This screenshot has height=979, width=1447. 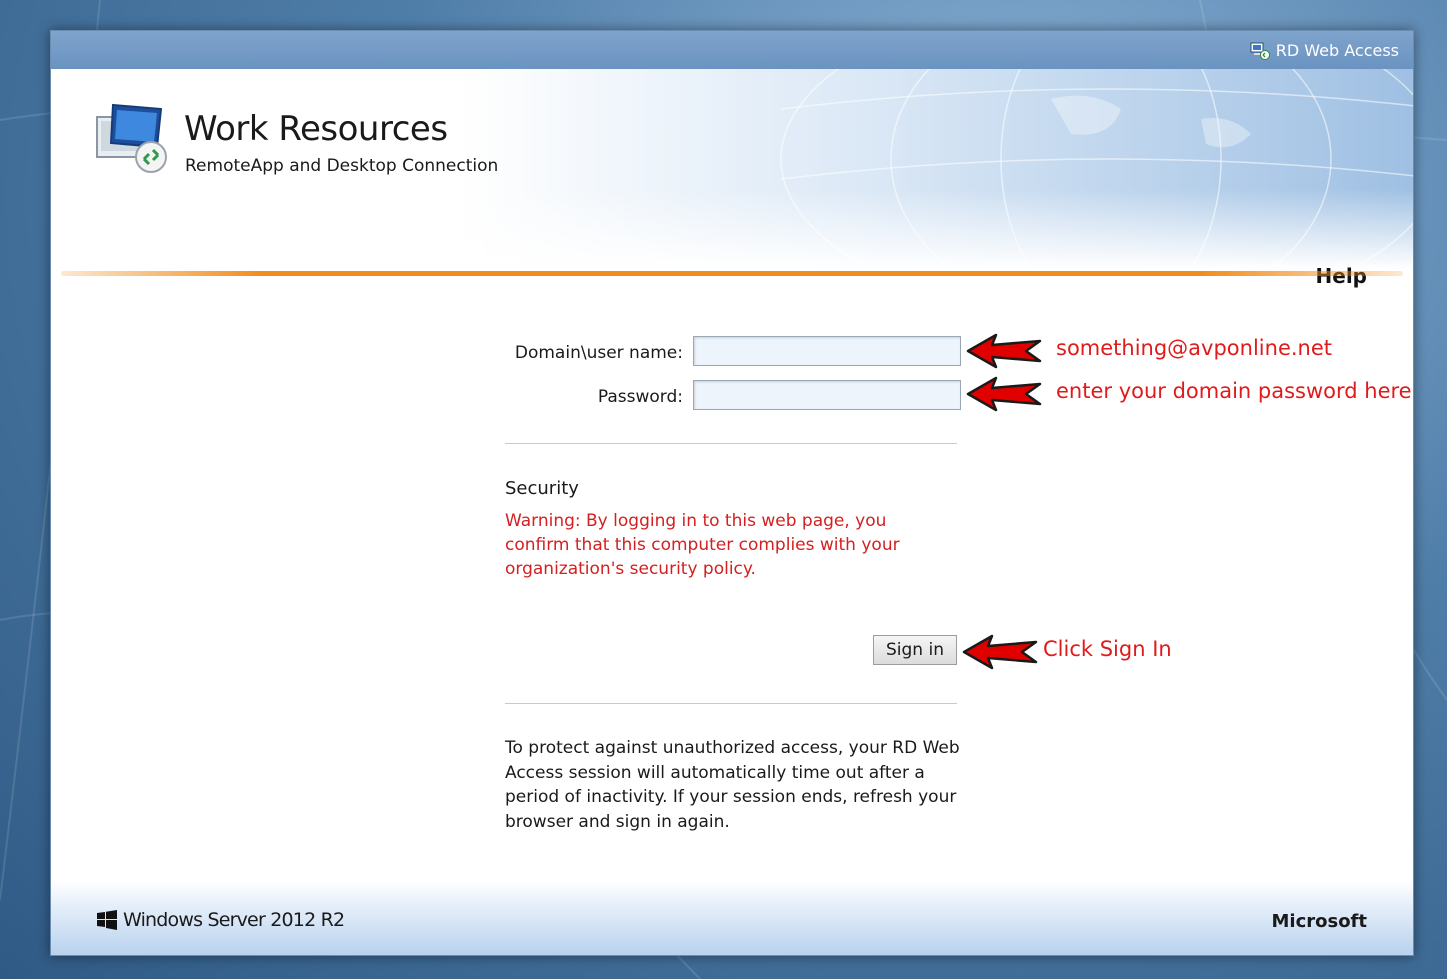 What do you see at coordinates (732, 50) in the screenshot?
I see `top-bar: RD Web Access` at bounding box center [732, 50].